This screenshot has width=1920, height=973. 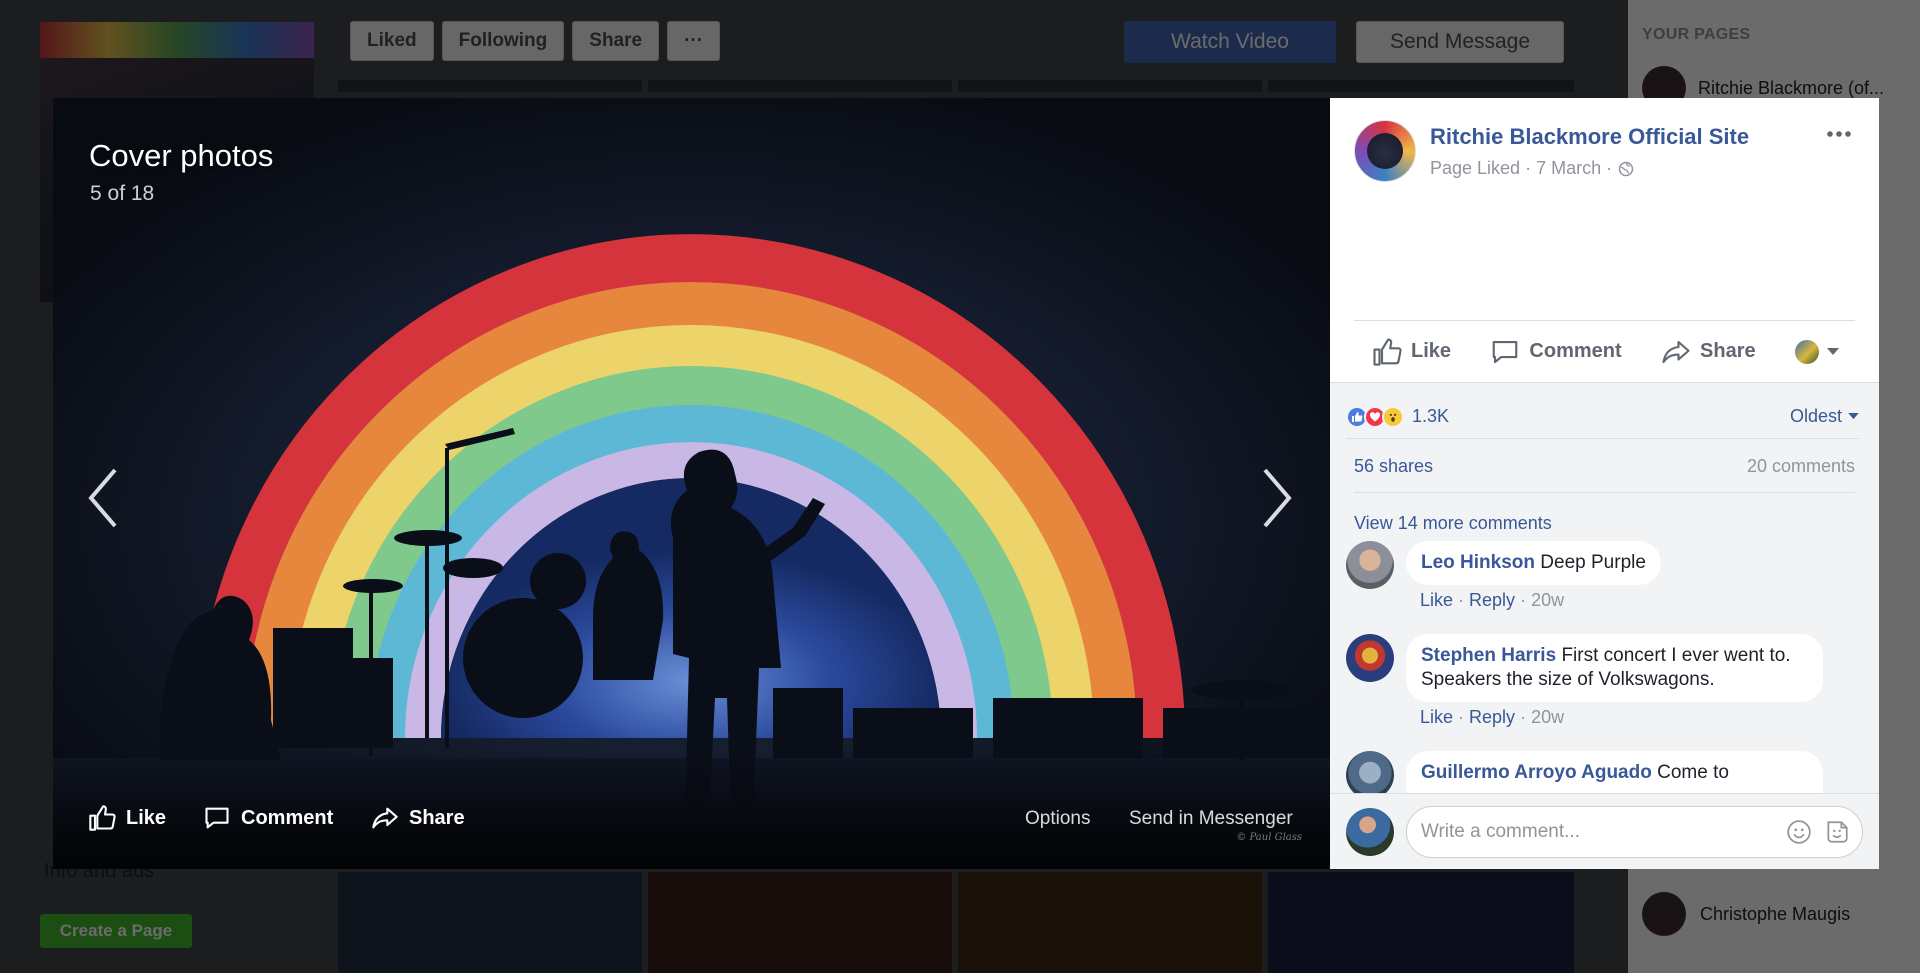 What do you see at coordinates (1269, 837) in the screenshot?
I see `photo-credit: © Paul Glass` at bounding box center [1269, 837].